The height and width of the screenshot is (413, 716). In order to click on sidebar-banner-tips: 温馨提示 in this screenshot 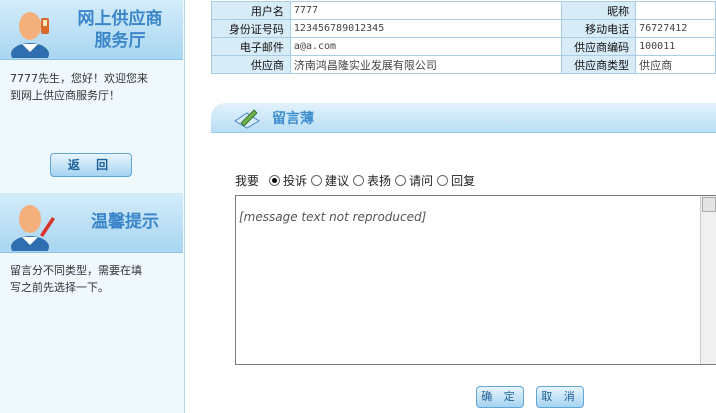, I will do `click(91, 223)`.